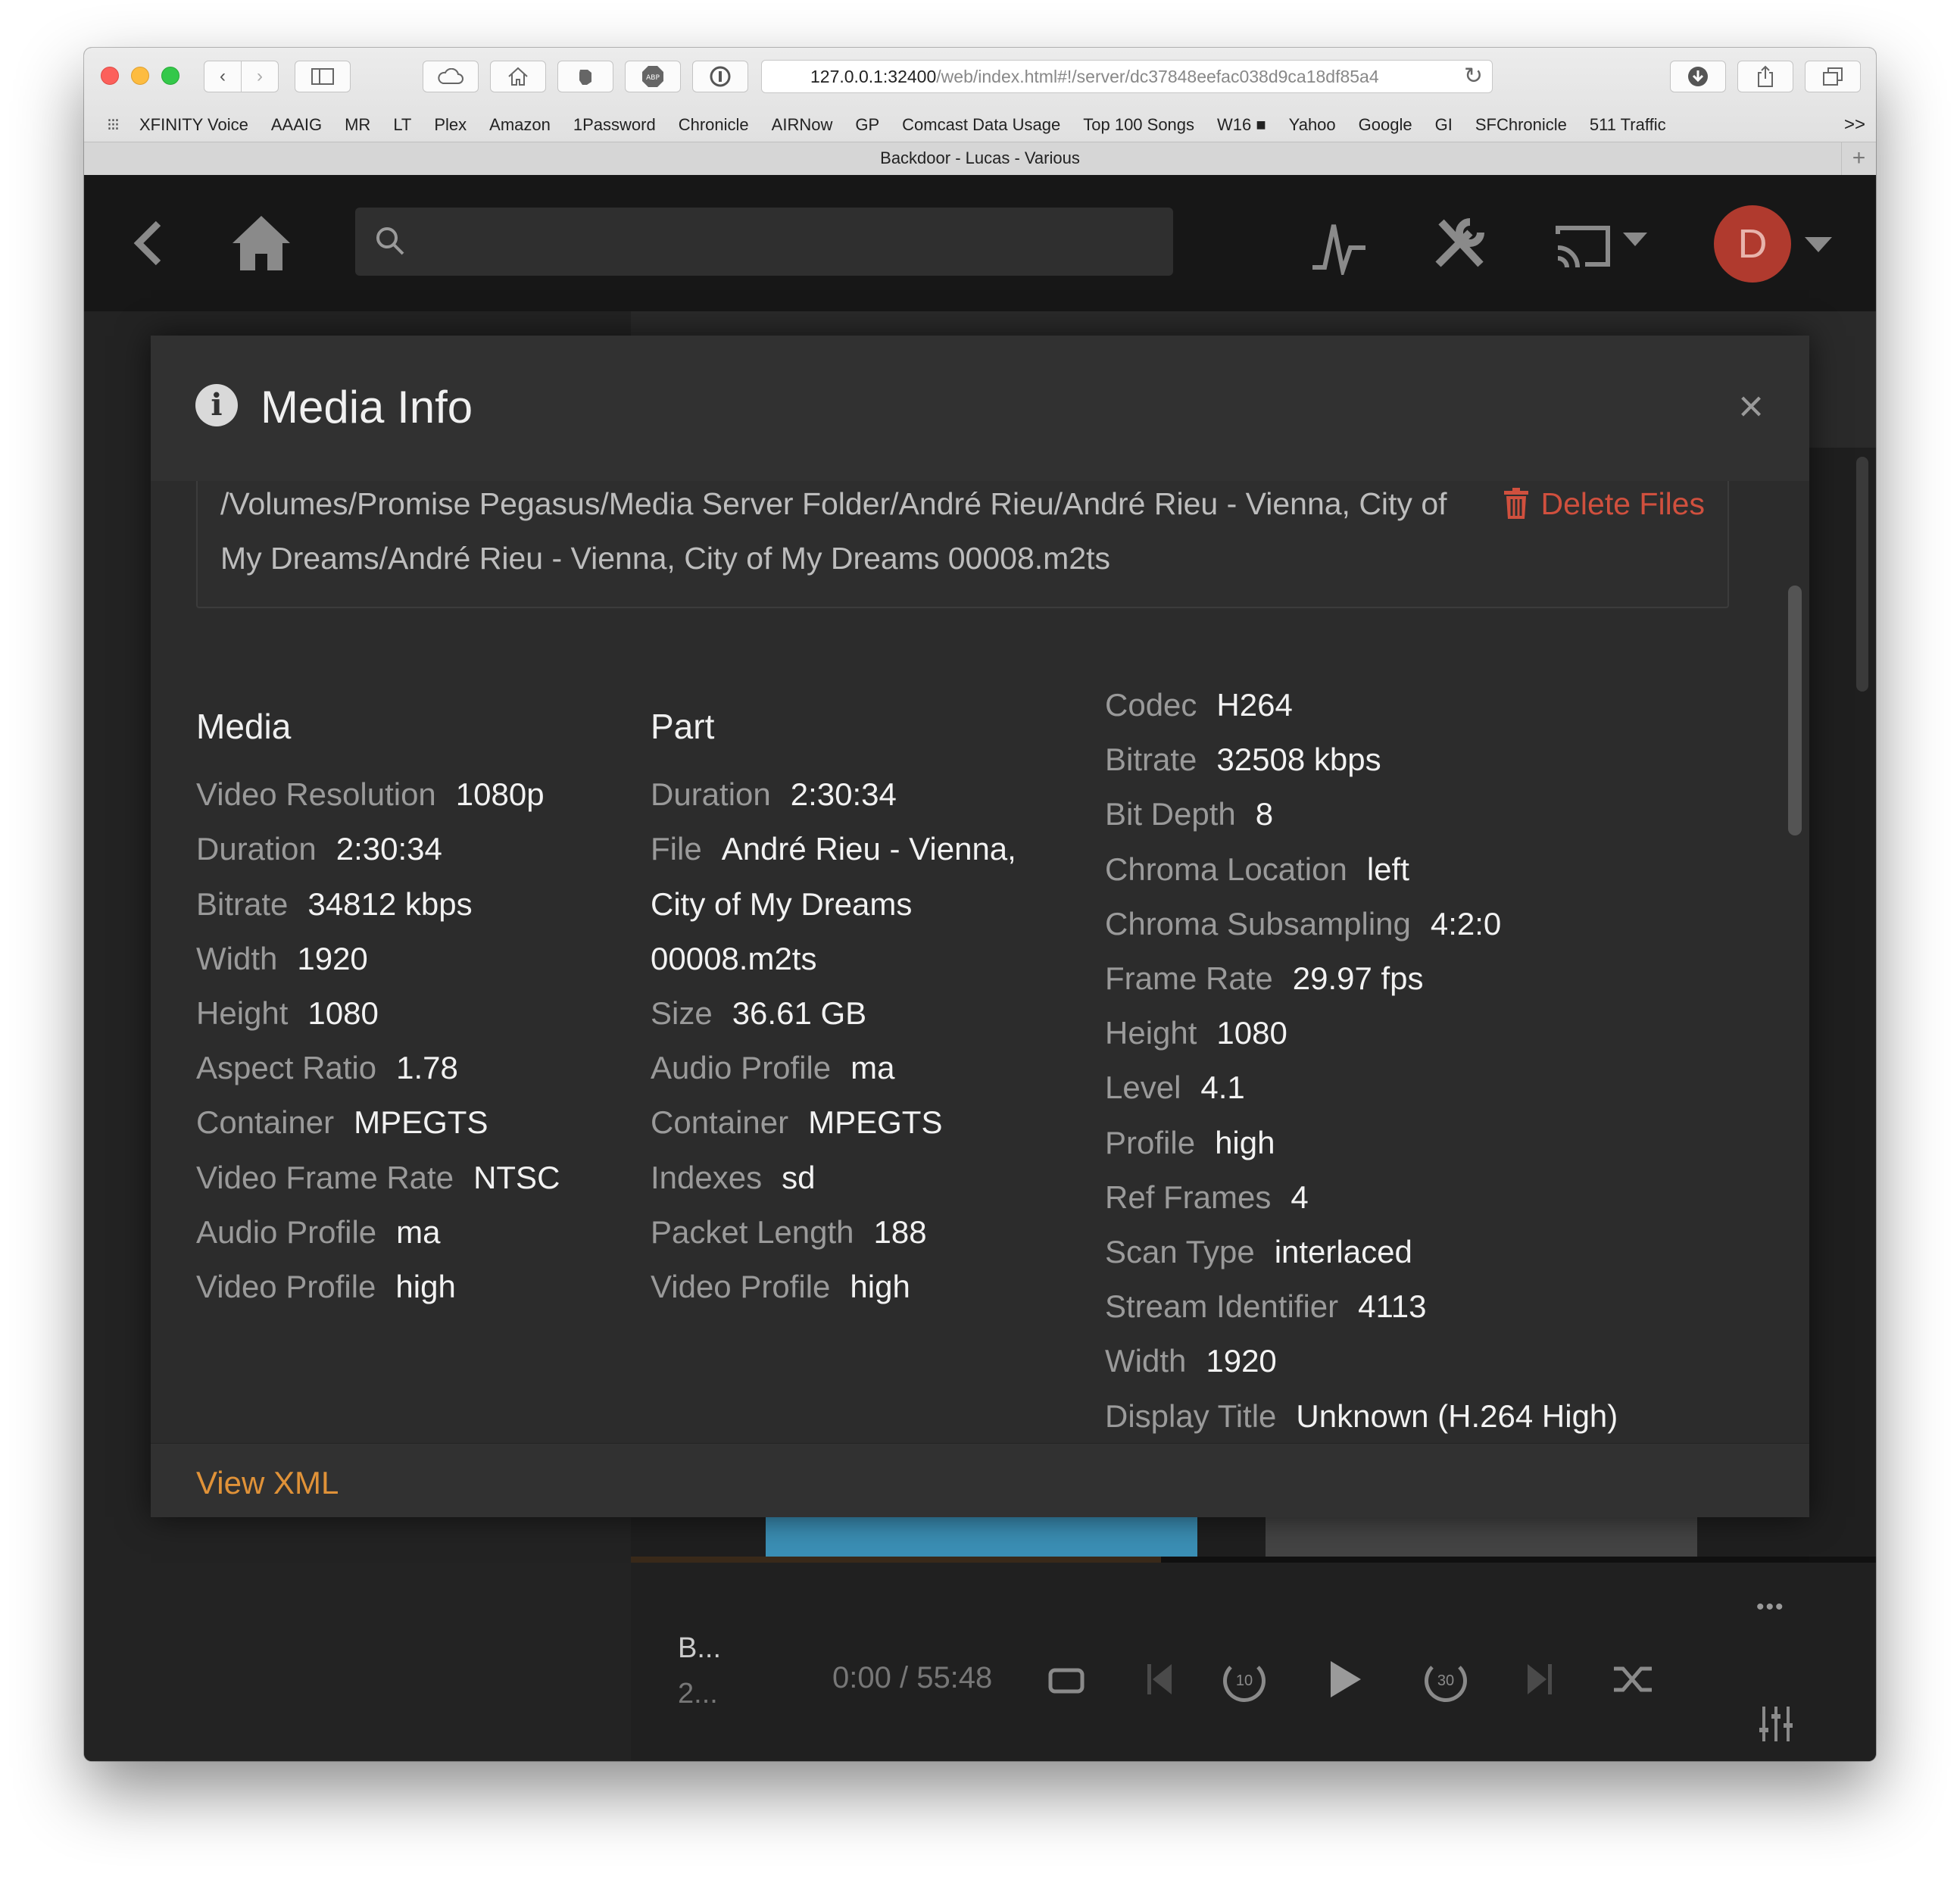 This screenshot has width=1960, height=1880. What do you see at coordinates (358, 125) in the screenshot?
I see `bookmark-item: MR` at bounding box center [358, 125].